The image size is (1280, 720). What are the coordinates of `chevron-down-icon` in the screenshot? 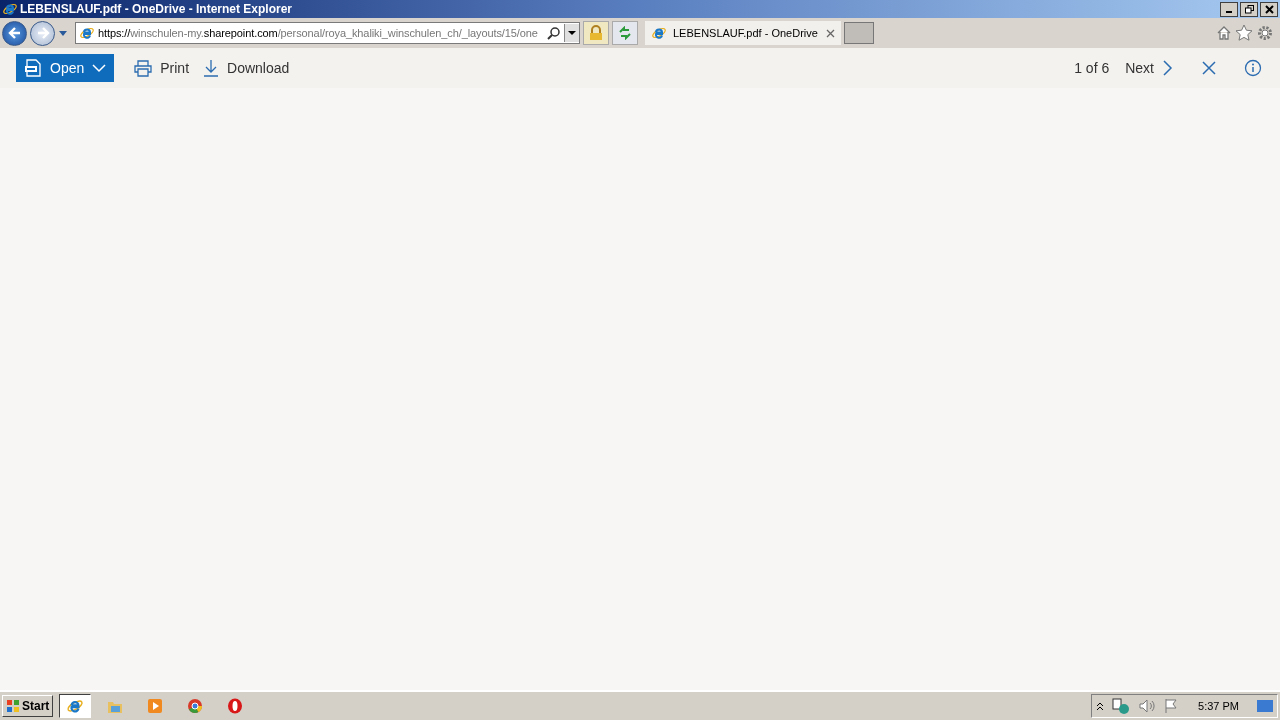 It's located at (99, 68).